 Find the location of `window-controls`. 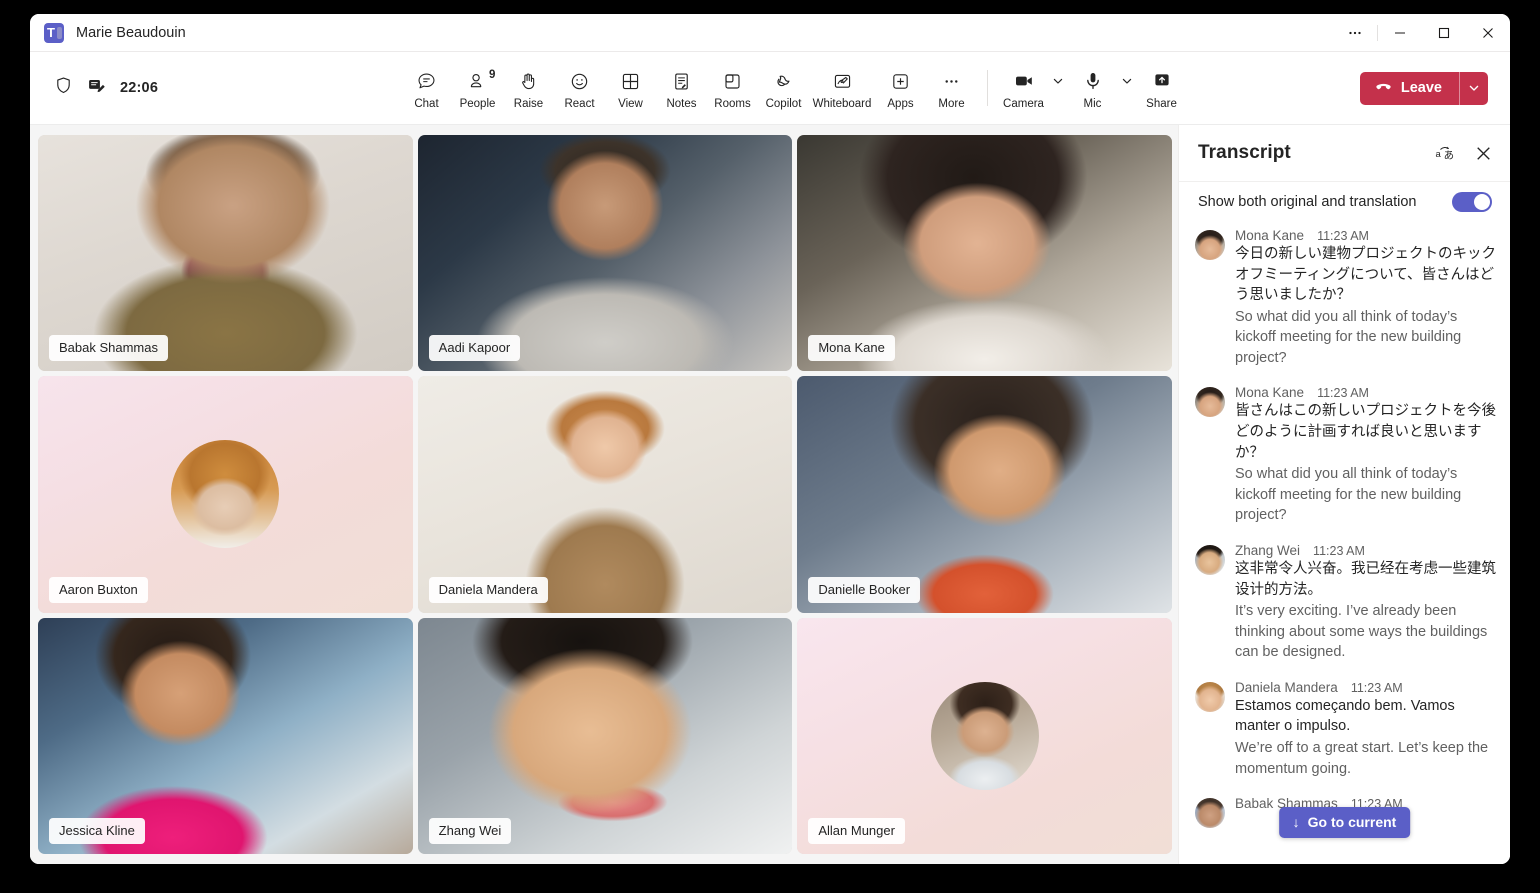

window-controls is located at coordinates (1421, 32).